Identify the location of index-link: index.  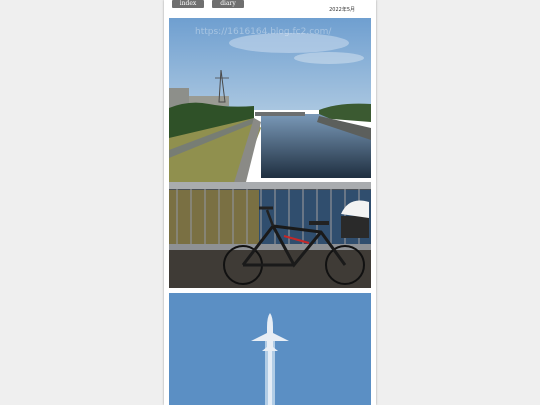
(188, 4).